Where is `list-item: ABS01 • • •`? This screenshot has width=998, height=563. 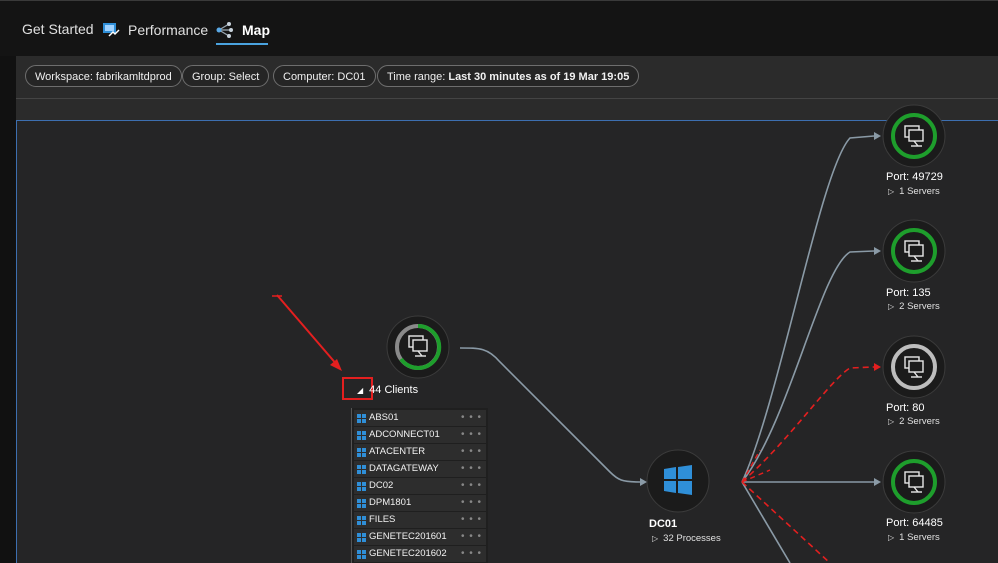
list-item: ABS01 • • • is located at coordinates (420, 418).